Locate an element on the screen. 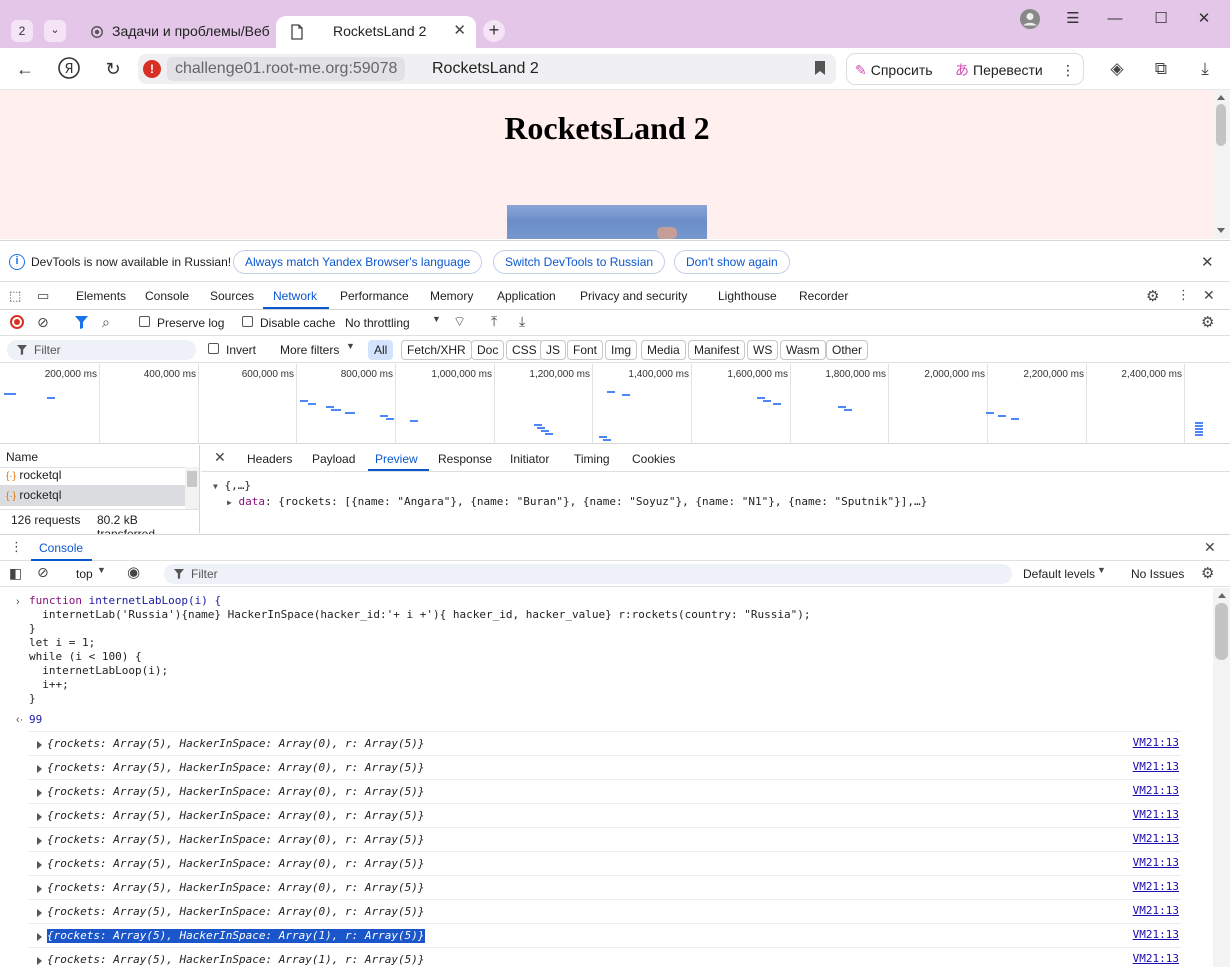 The image size is (1230, 967). console-input-line: function internetLabLoop(i) { is located at coordinates (125, 601).